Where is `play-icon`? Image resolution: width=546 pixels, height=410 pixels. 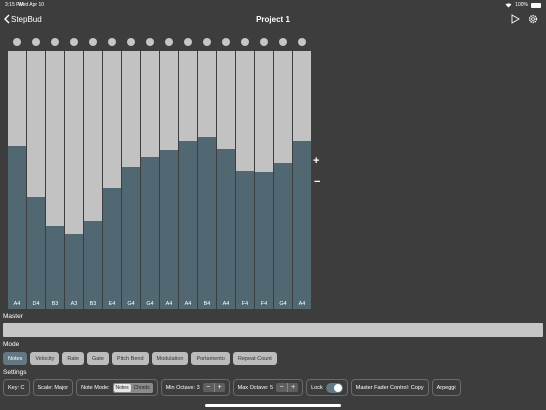
play-icon is located at coordinates (515, 19).